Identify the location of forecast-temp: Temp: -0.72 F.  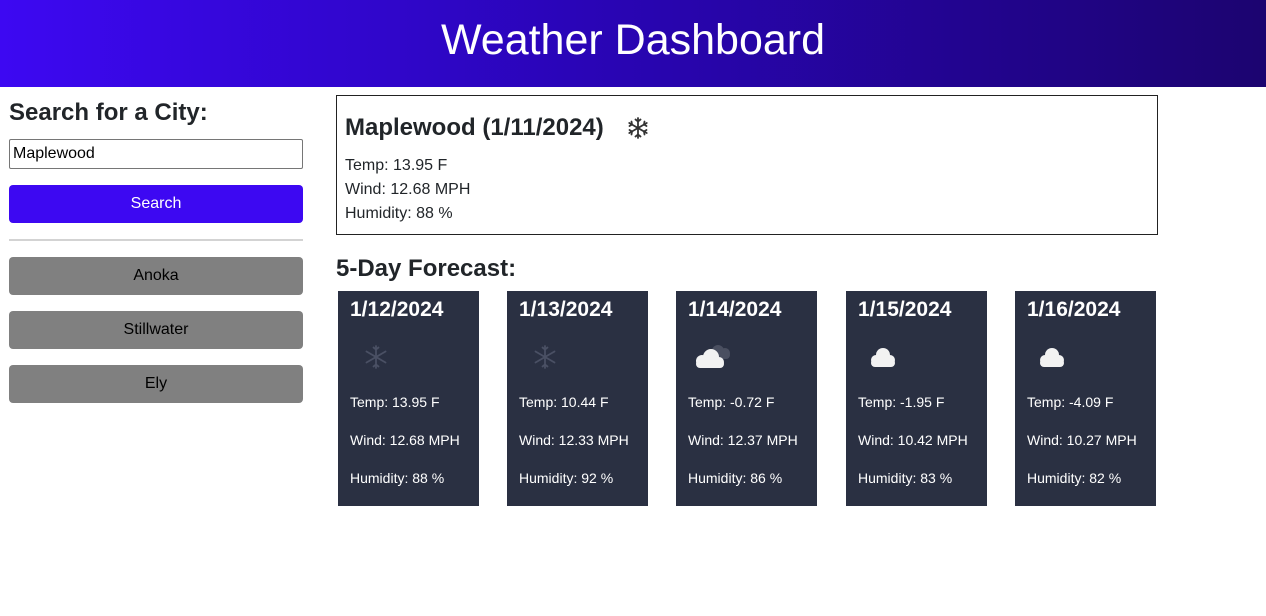
(731, 402).